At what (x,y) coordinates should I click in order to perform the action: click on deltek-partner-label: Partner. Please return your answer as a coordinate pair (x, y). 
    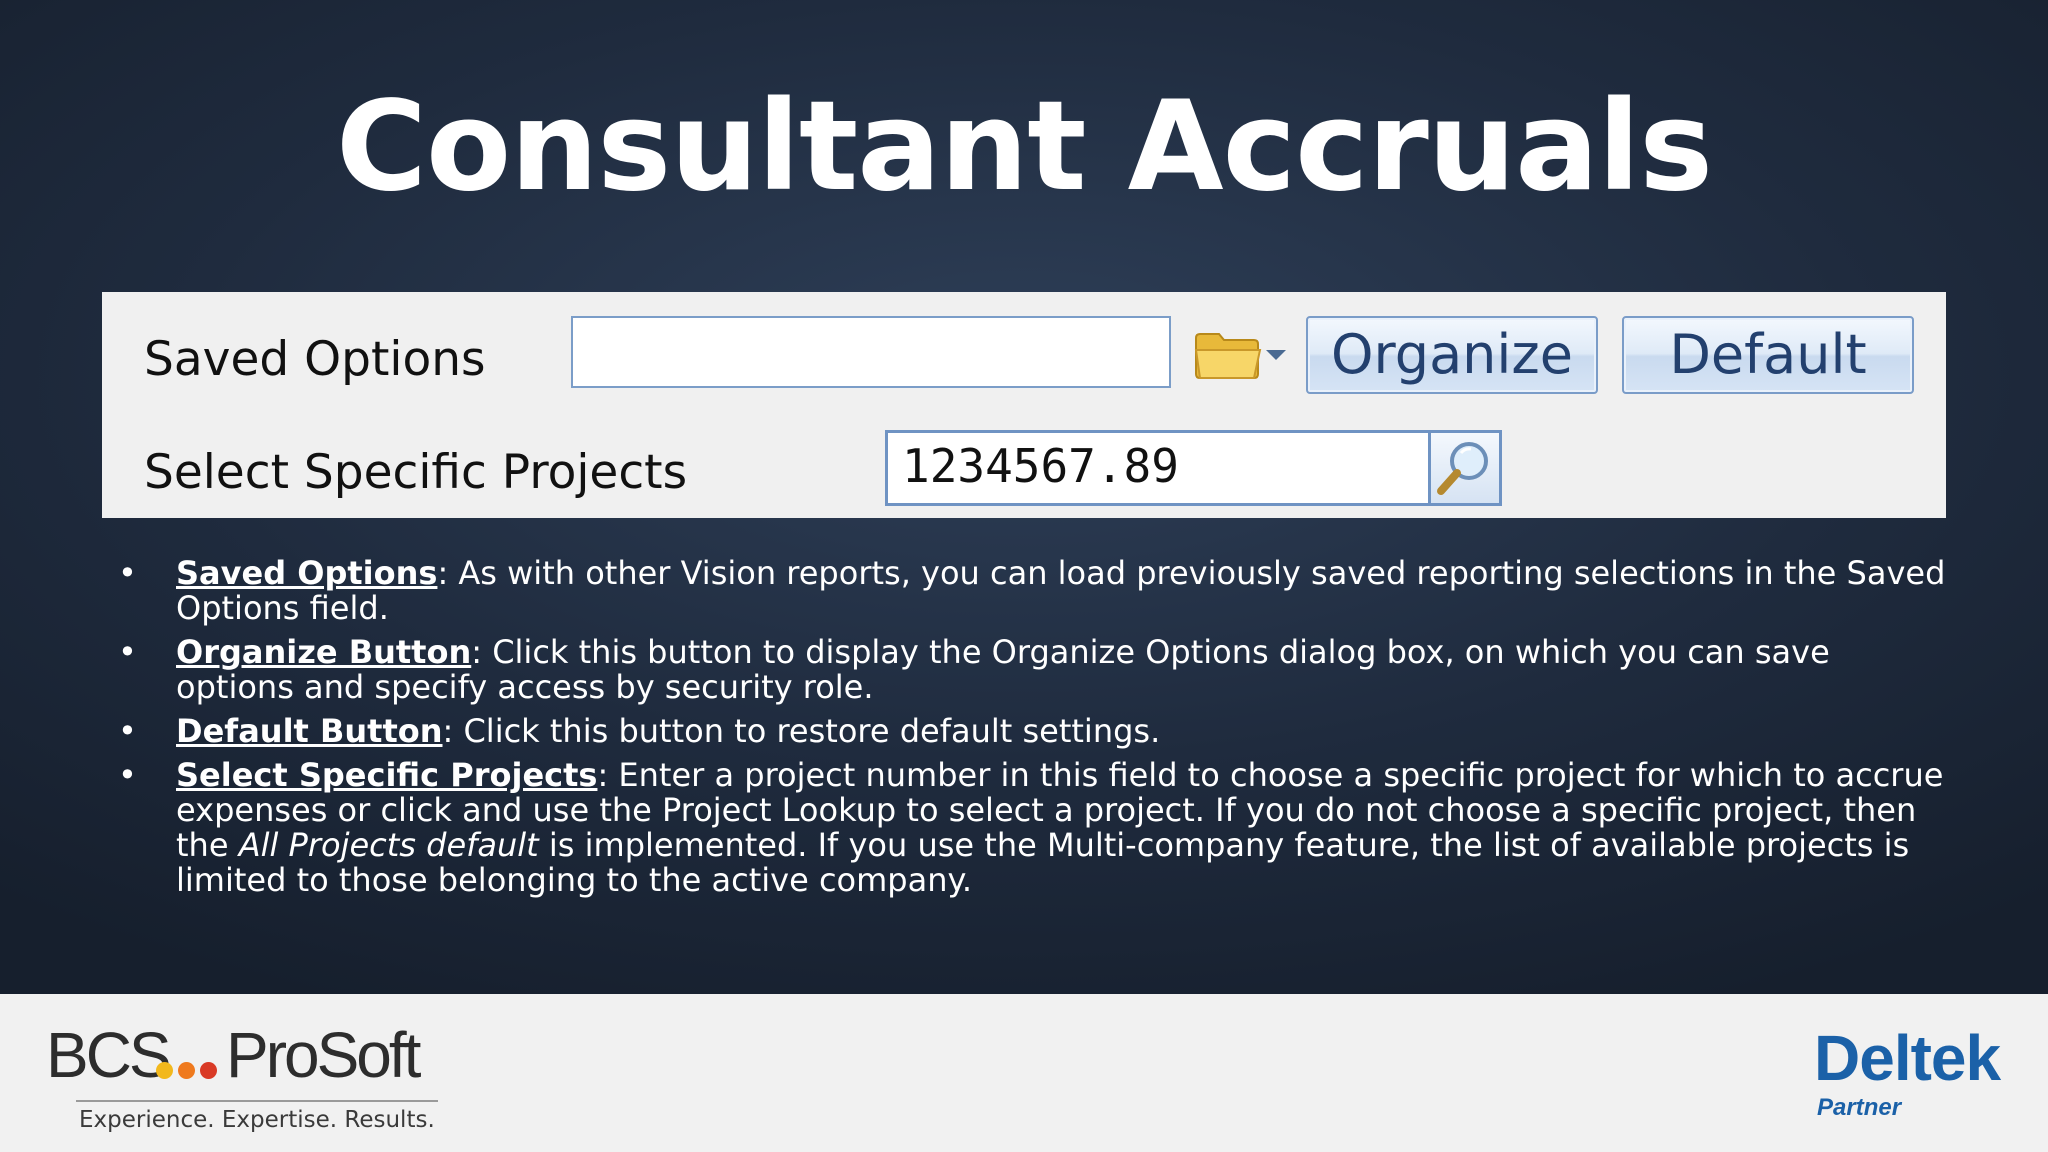
    Looking at the image, I should click on (1859, 1107).